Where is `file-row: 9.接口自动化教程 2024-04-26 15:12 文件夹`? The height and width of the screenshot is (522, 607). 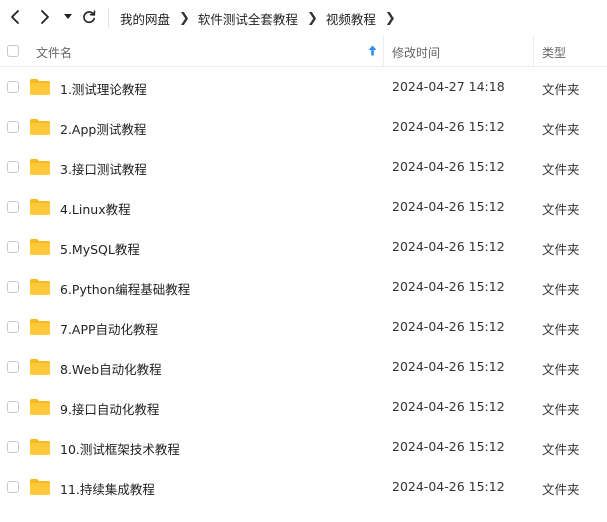 file-row: 9.接口自动化教程 2024-04-26 15:12 文件夹 is located at coordinates (303, 407).